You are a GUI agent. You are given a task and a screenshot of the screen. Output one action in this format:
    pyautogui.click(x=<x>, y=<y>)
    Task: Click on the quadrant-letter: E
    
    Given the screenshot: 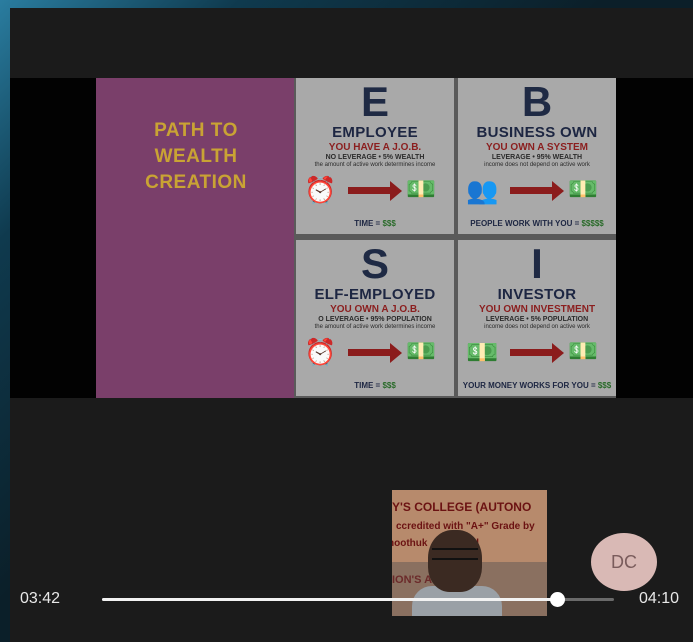 What is the action you would take?
    pyautogui.click(x=374, y=101)
    